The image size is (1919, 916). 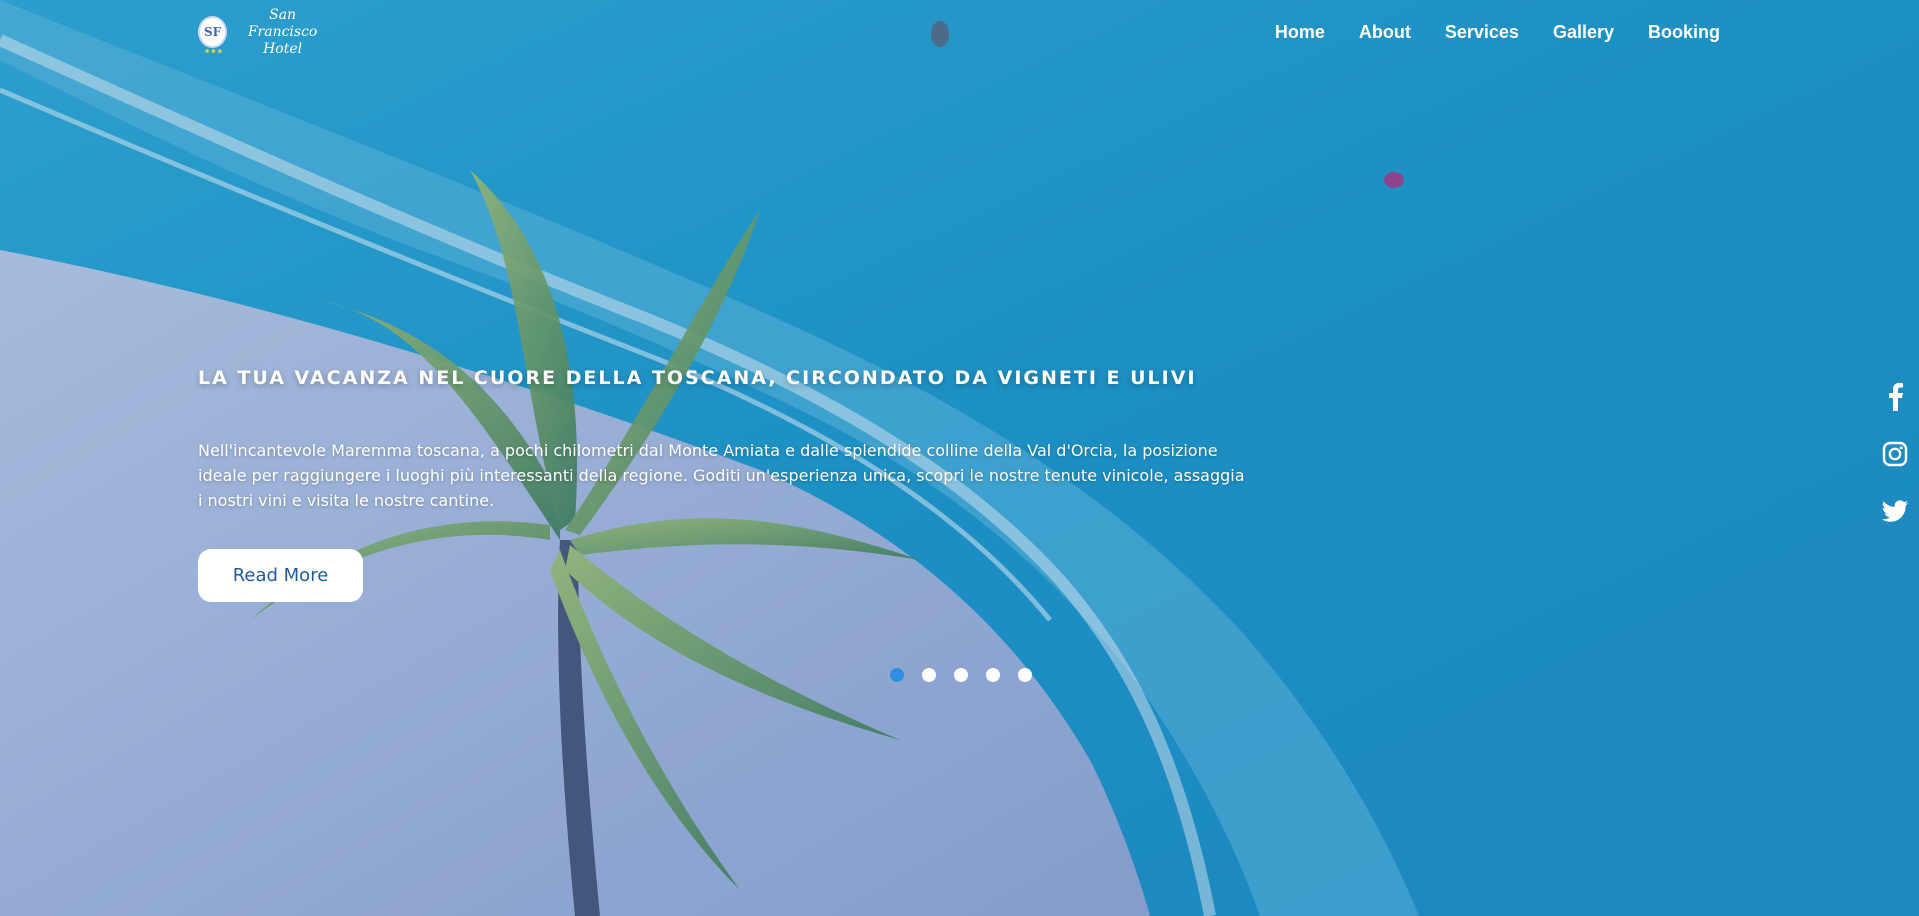 I want to click on nav-services: Services, so click(x=1482, y=32).